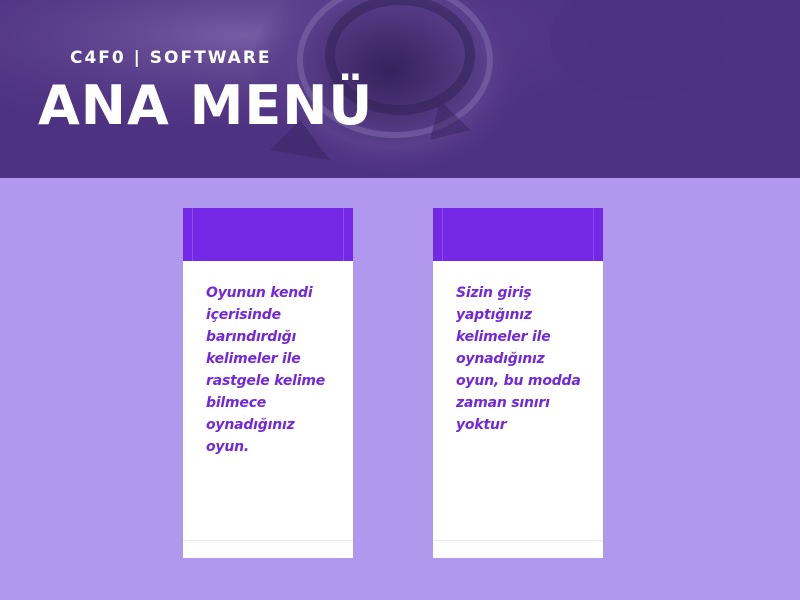 The width and height of the screenshot is (800, 600). What do you see at coordinates (171, 58) in the screenshot?
I see `brand-label: C4F0 | SOFTWARE` at bounding box center [171, 58].